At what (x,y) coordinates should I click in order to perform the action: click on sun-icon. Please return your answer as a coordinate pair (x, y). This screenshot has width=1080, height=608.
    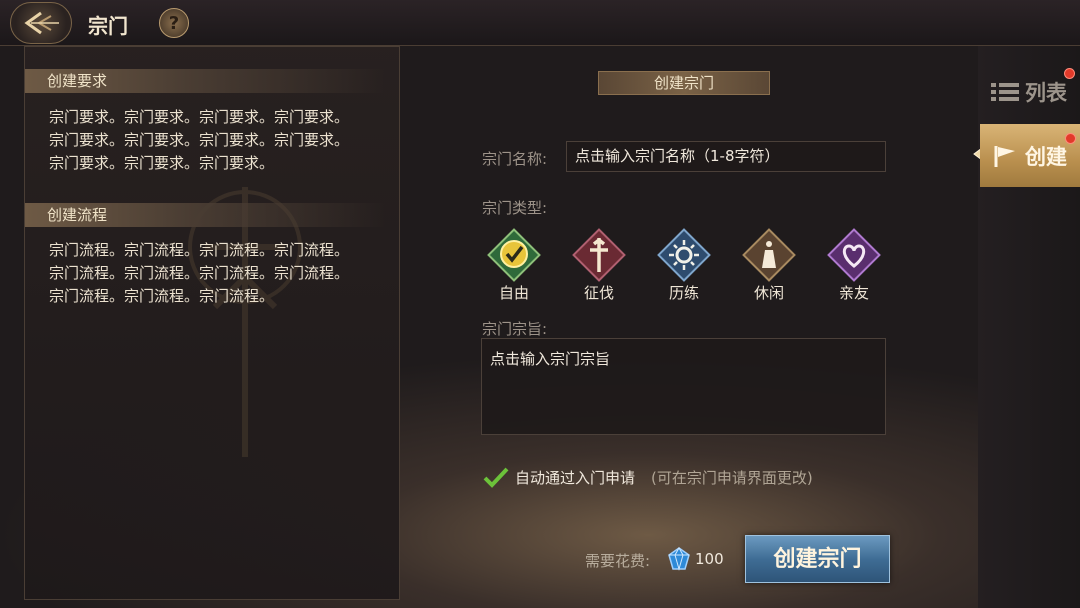
    Looking at the image, I should click on (684, 255).